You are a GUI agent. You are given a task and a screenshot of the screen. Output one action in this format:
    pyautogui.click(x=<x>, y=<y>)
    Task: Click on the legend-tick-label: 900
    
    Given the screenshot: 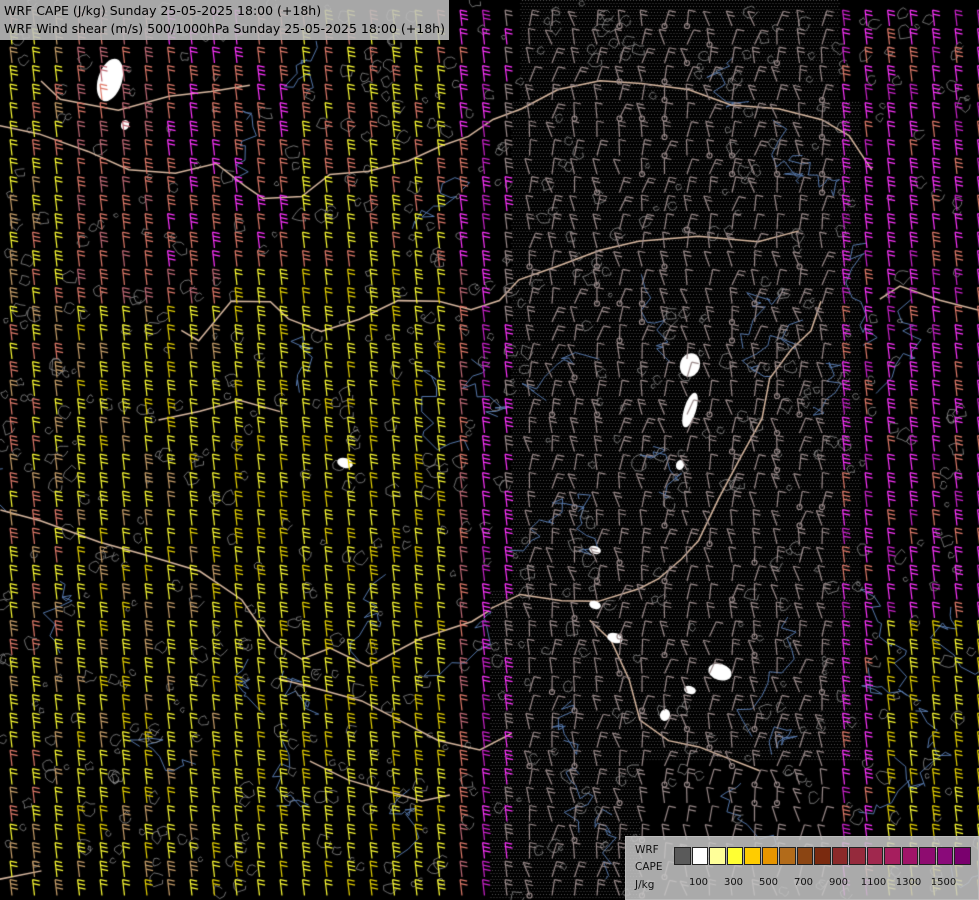 What is the action you would take?
    pyautogui.click(x=838, y=882)
    